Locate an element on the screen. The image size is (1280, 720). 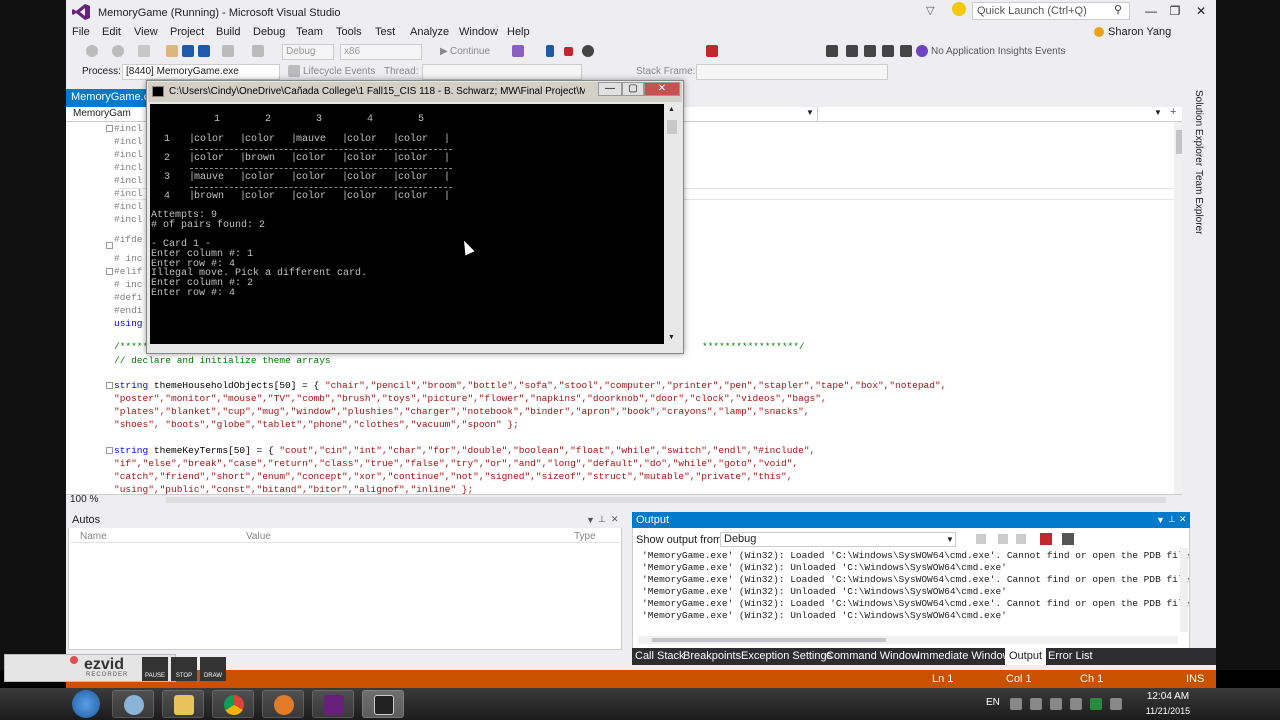
console-close-button: ✕ is located at coordinates (662, 89).